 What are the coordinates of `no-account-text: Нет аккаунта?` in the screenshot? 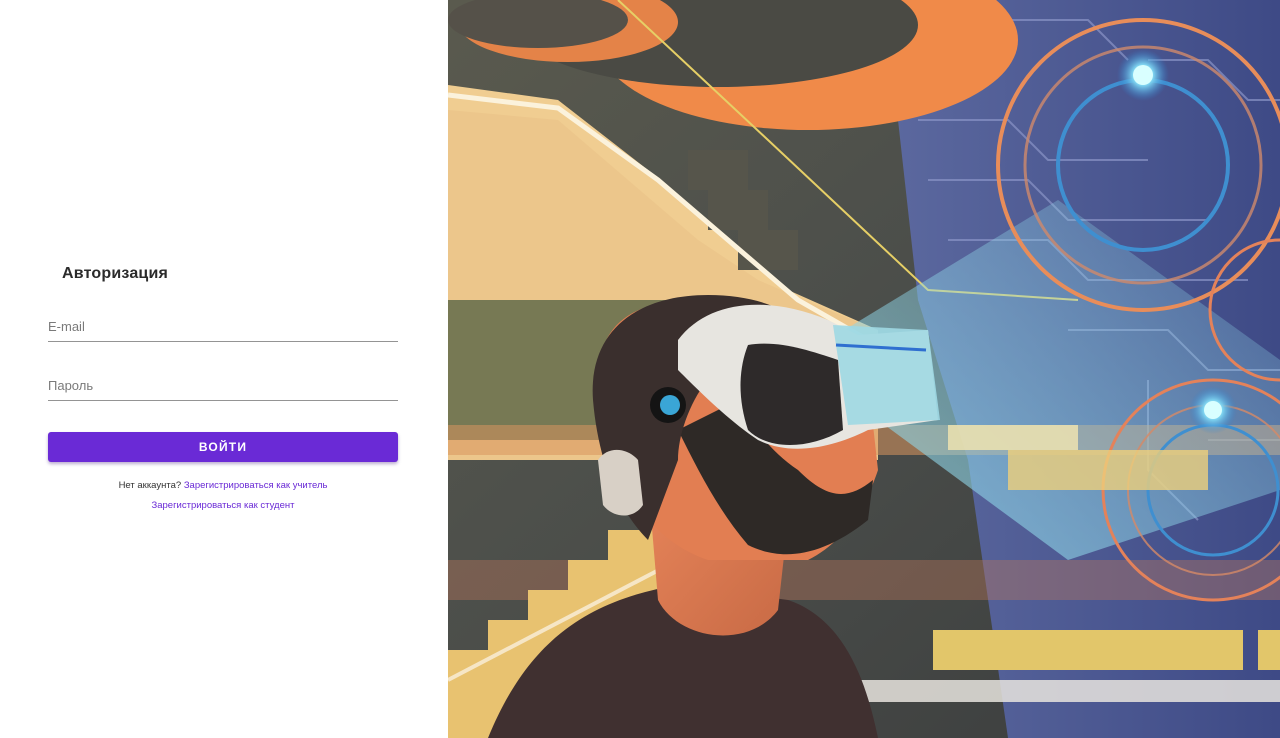 It's located at (150, 485).